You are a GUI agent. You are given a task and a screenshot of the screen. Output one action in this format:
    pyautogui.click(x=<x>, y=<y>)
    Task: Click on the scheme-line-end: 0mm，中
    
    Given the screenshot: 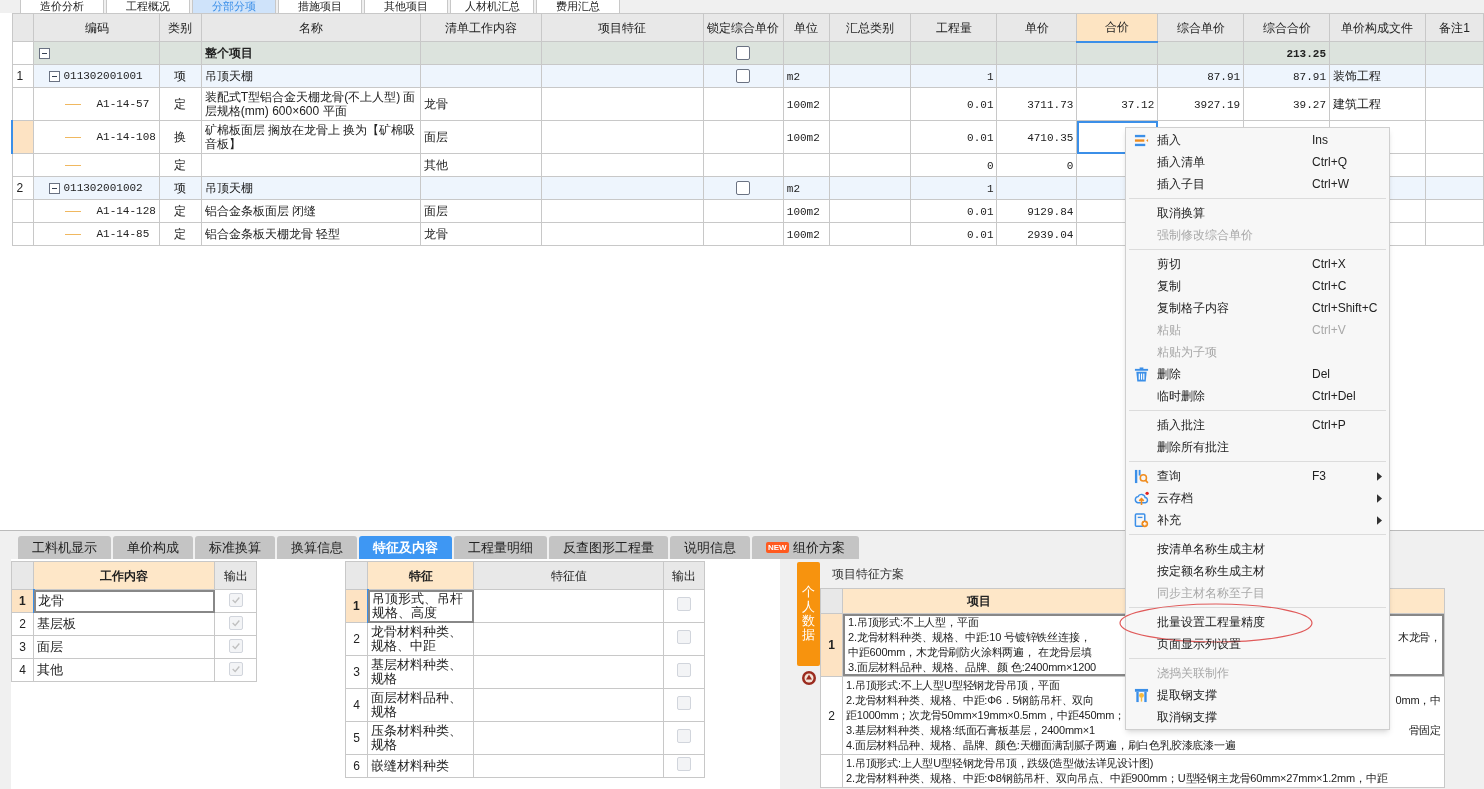 What is the action you would take?
    pyautogui.click(x=1418, y=700)
    